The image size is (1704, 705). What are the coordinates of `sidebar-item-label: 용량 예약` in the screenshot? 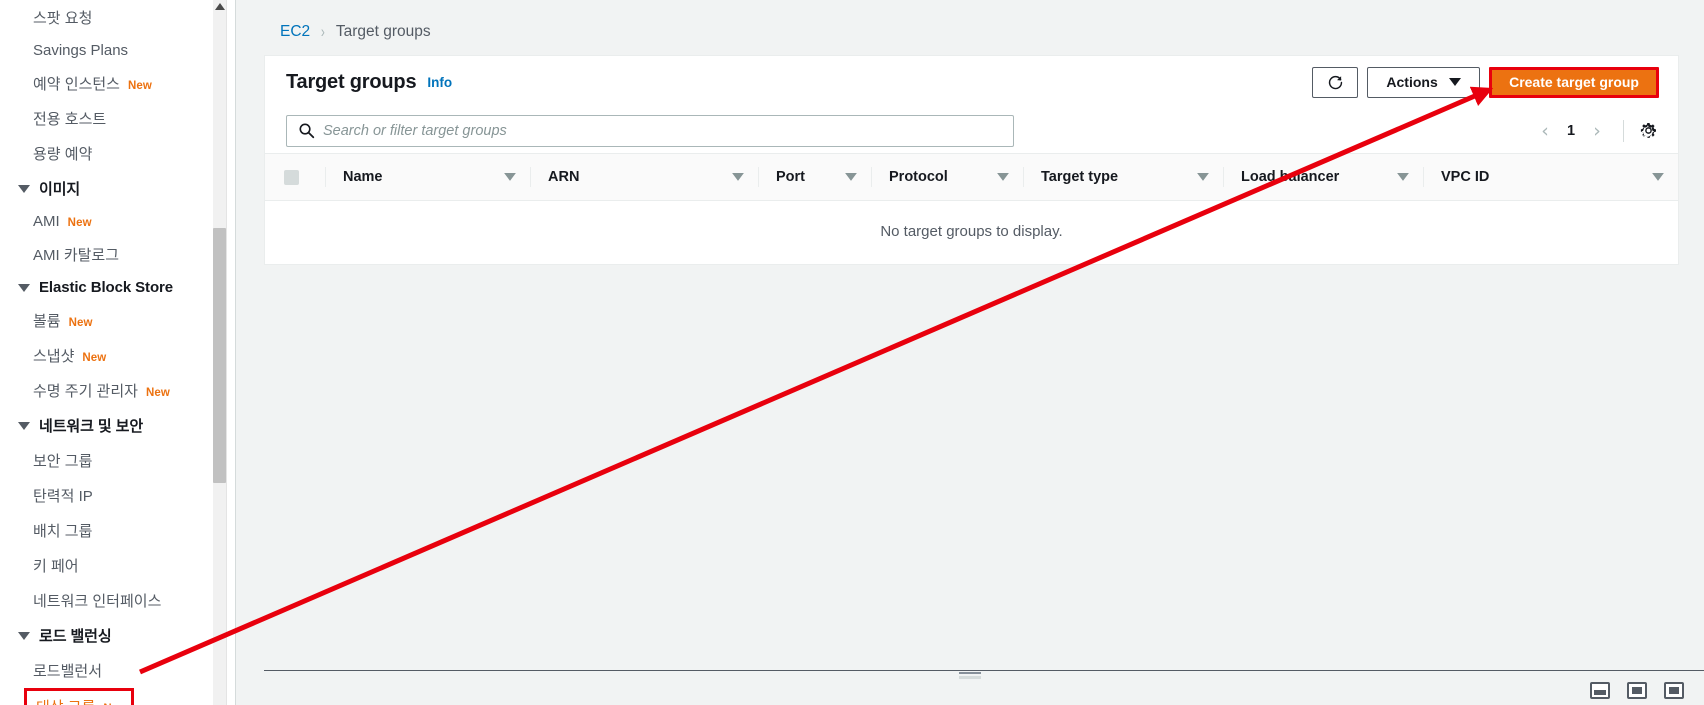 It's located at (63, 154).